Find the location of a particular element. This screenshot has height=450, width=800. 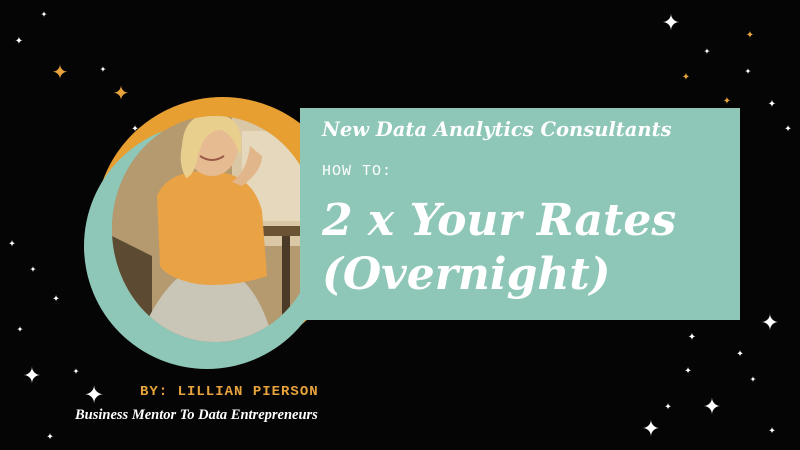

portrait-illustration is located at coordinates (215, 229).